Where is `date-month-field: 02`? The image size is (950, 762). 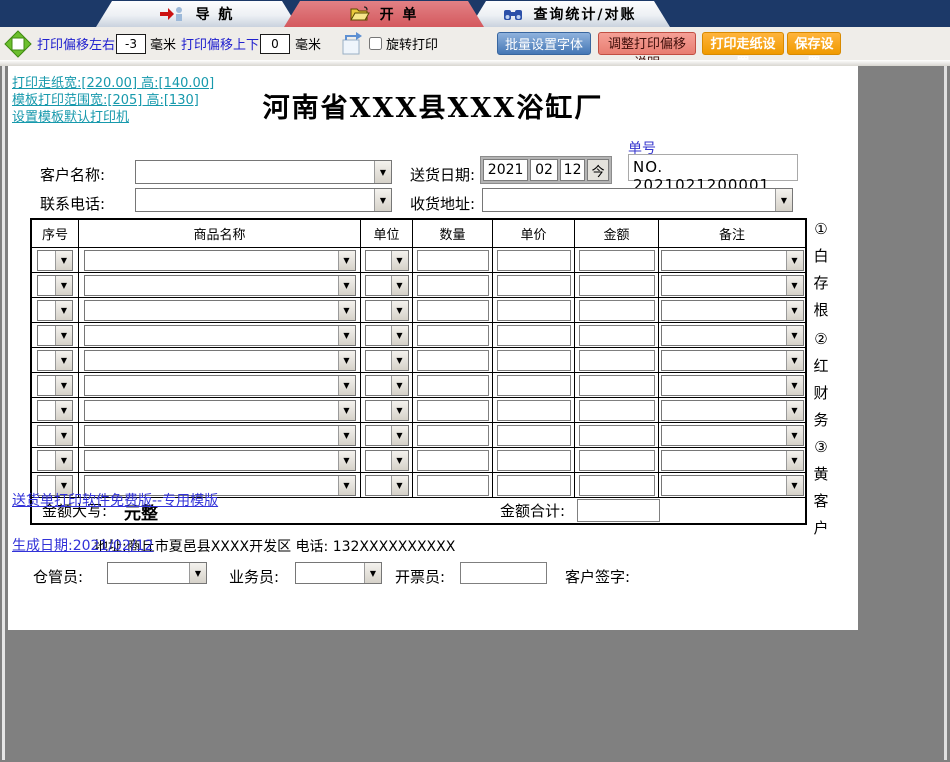 date-month-field: 02 is located at coordinates (544, 170).